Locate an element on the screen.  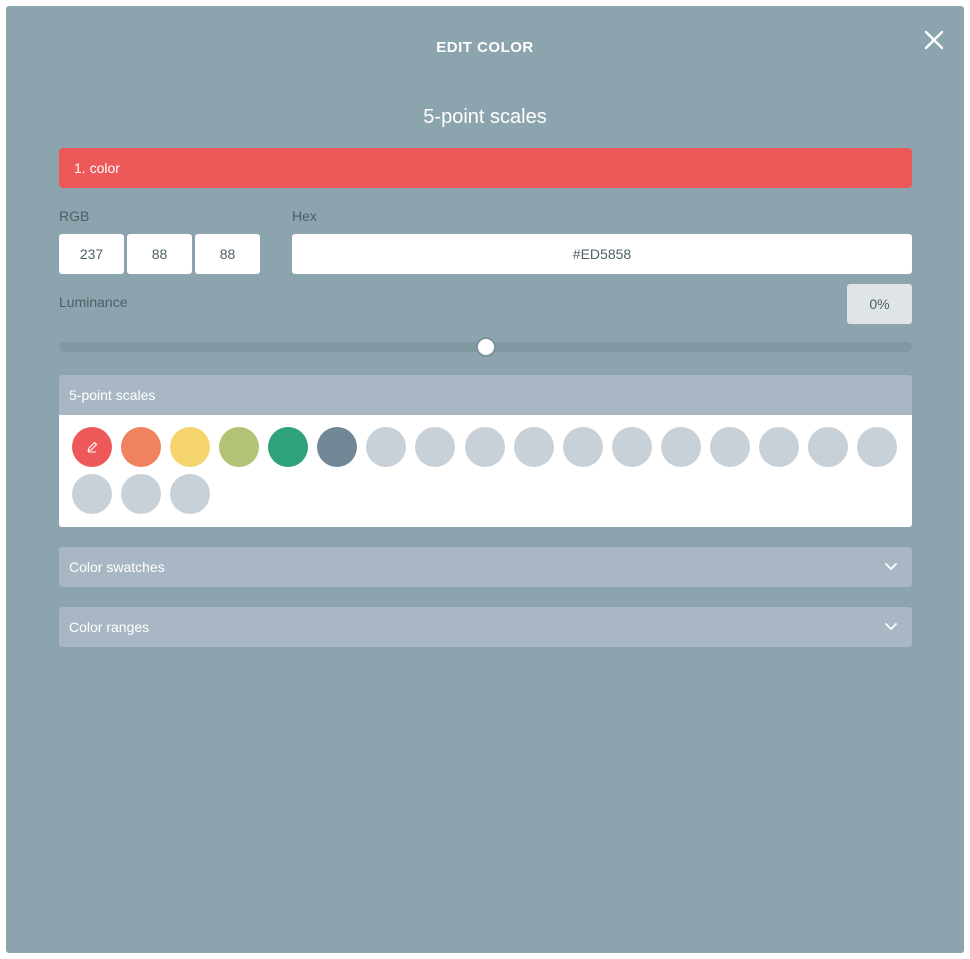
color-swatches-panel: Color swatches is located at coordinates (485, 567).